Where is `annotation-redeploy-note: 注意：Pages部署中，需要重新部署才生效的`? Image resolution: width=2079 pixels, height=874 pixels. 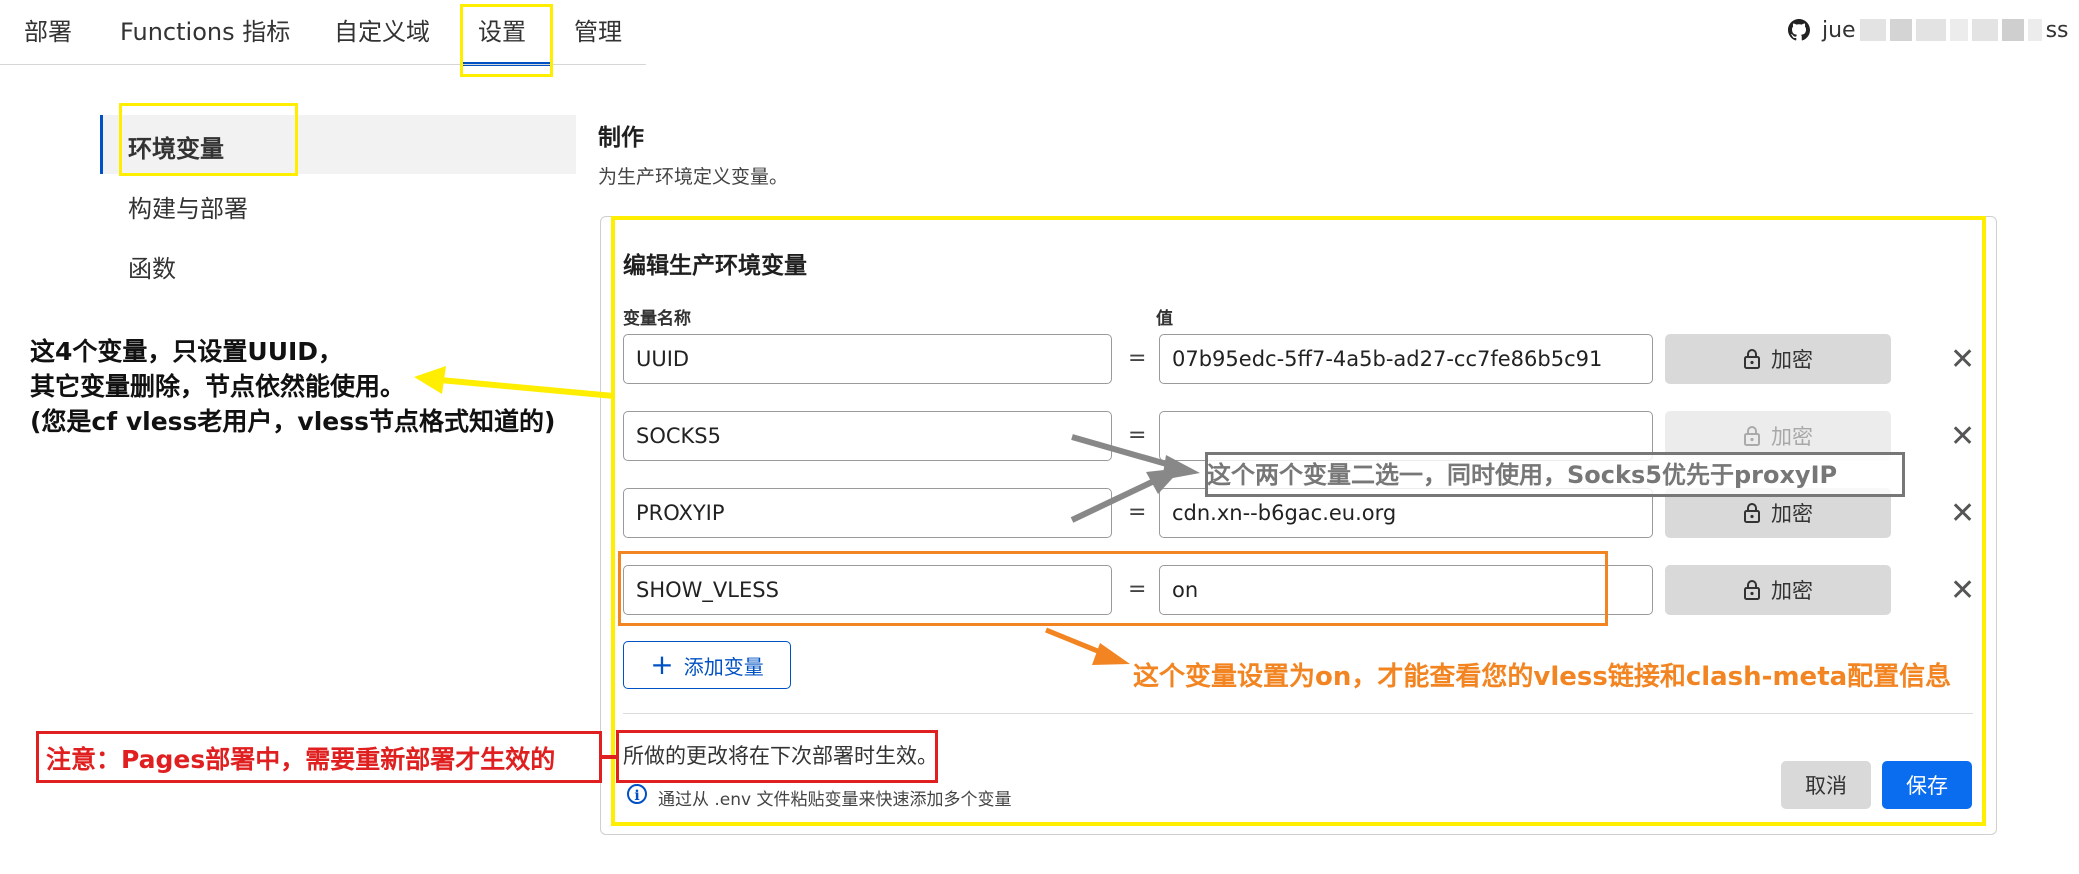 annotation-redeploy-note: 注意：Pages部署中，需要重新部署才生效的 is located at coordinates (301, 759).